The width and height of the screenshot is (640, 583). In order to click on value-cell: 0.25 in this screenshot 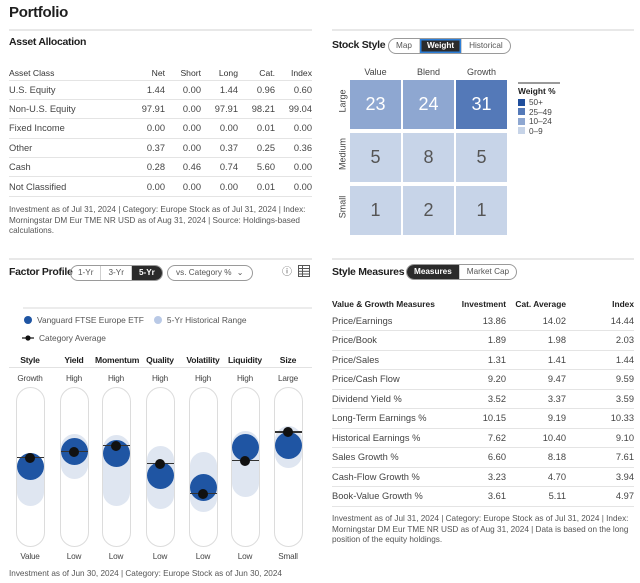, I will do `click(256, 147)`.